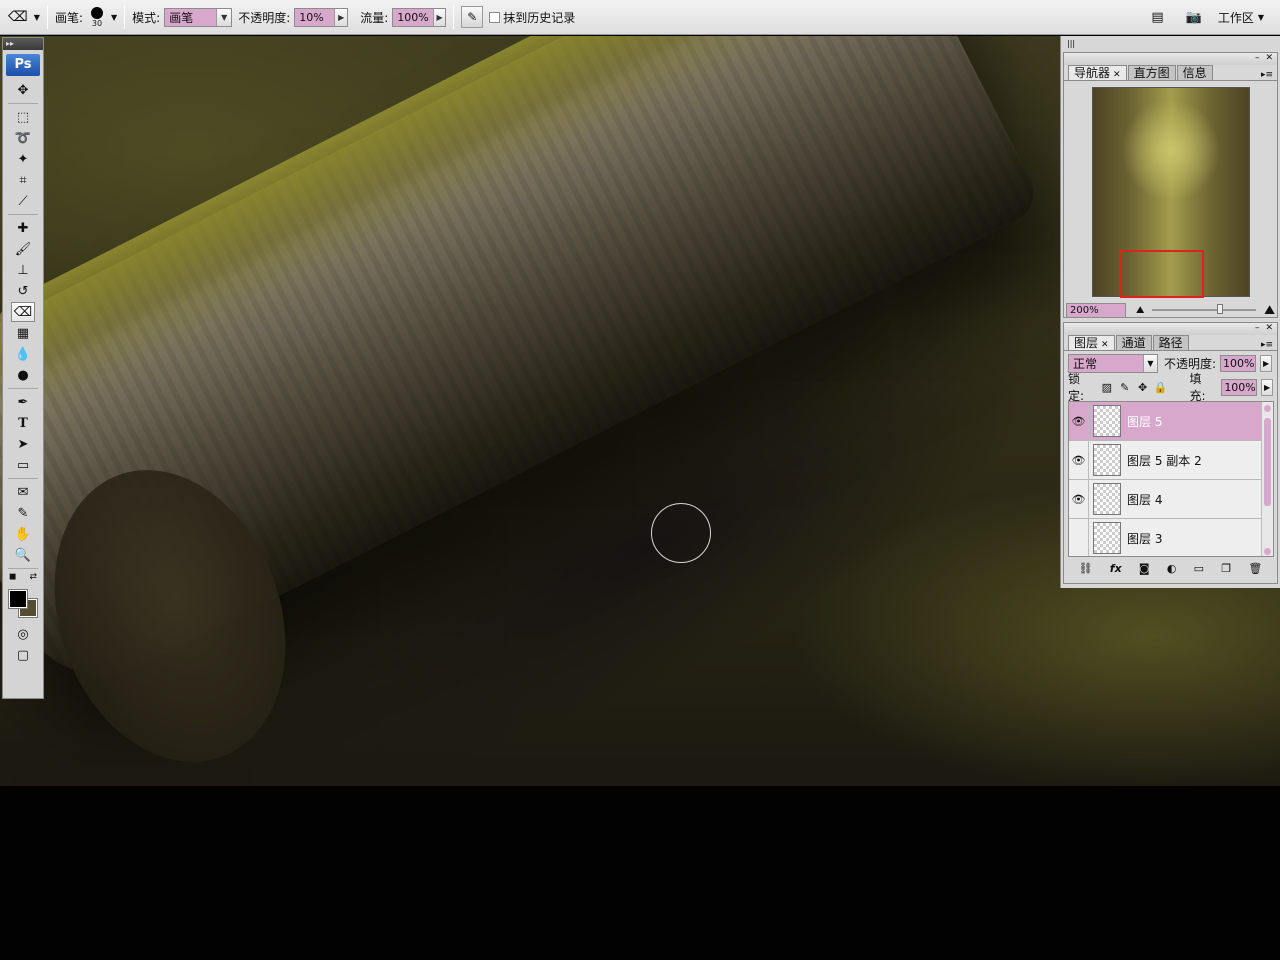  Describe the element at coordinates (23, 375) in the screenshot. I see `dodge-tool-icon: ●` at that location.